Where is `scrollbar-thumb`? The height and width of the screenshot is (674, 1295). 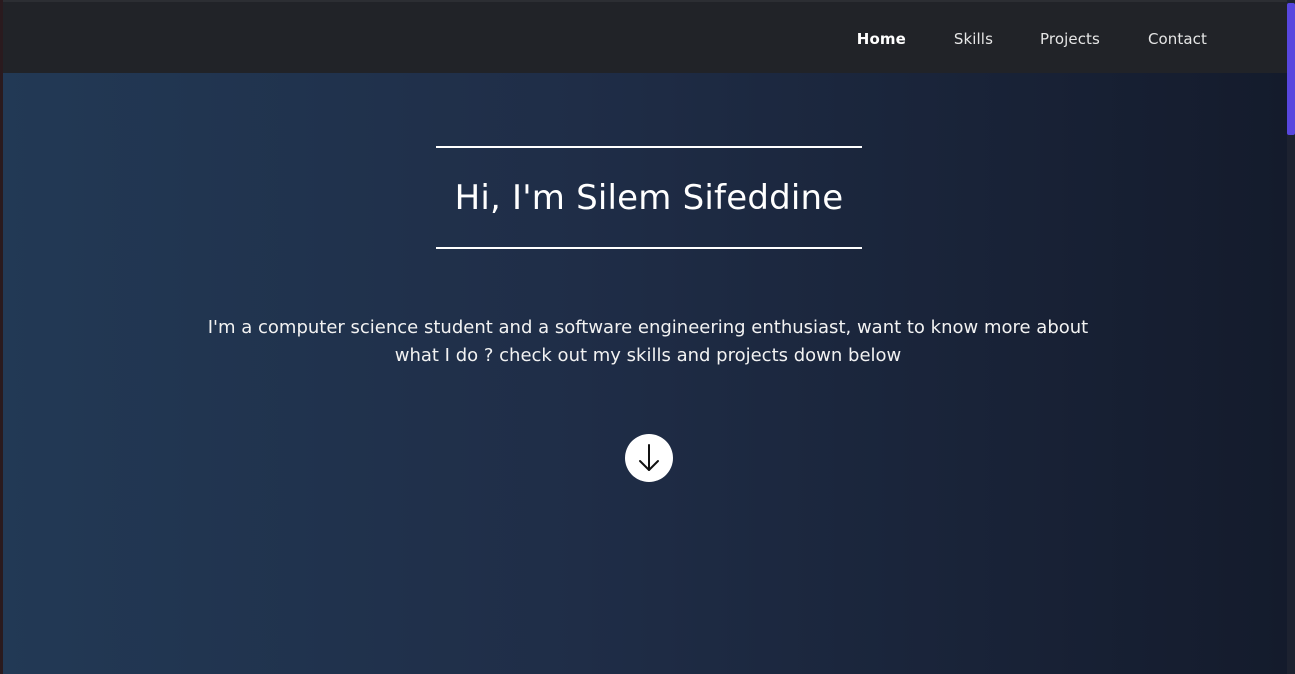 scrollbar-thumb is located at coordinates (1291, 69).